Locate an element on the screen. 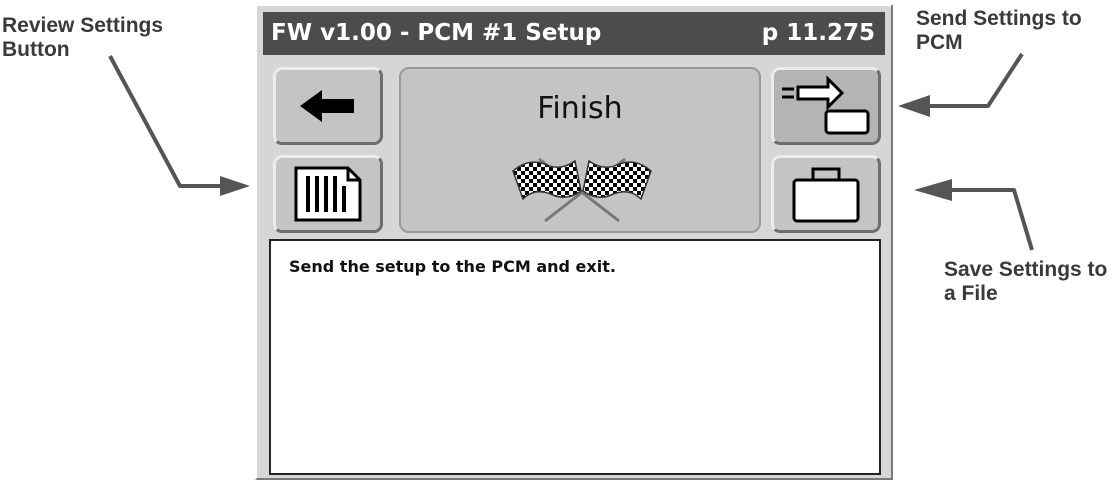  send-callout-arrow is located at coordinates (977, 80).